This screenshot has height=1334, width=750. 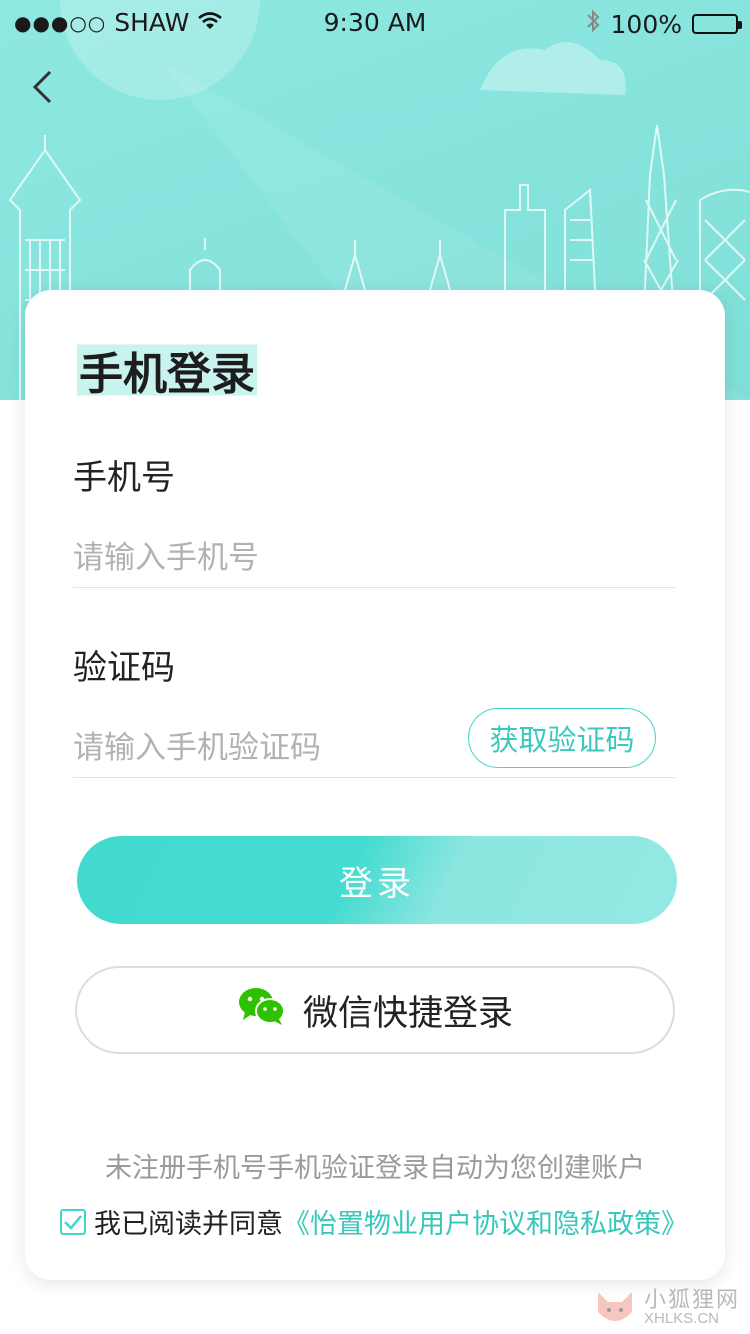 I want to click on watermark: 小狐狸网 XHLKS.CN, so click(x=666, y=1307).